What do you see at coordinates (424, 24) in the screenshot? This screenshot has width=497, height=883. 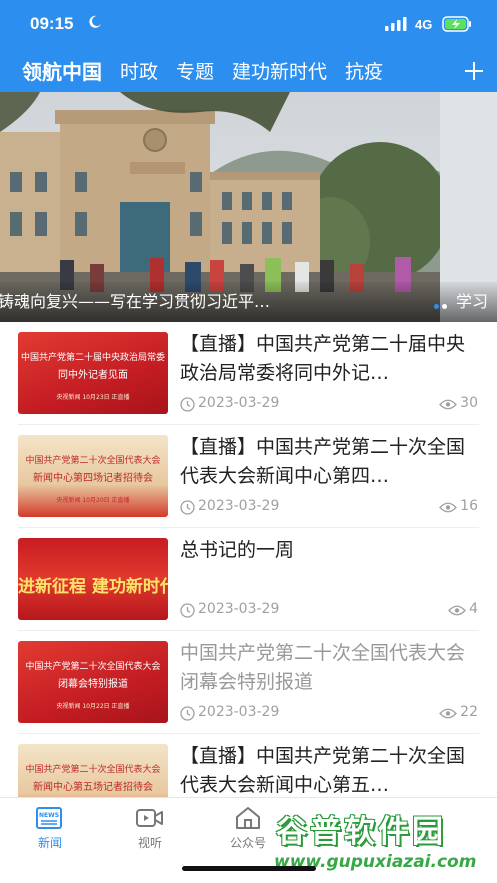 I see `network-type: 4G` at bounding box center [424, 24].